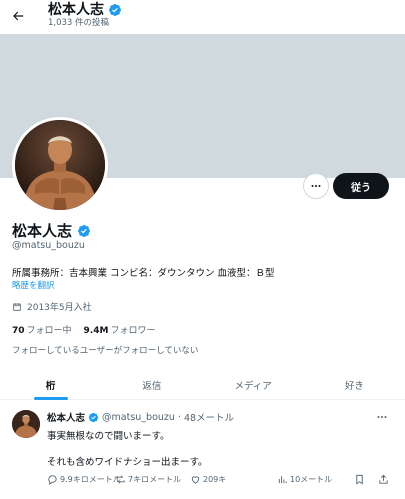 Image resolution: width=405 pixels, height=499 pixels. I want to click on like-count: 209キ, so click(215, 479).